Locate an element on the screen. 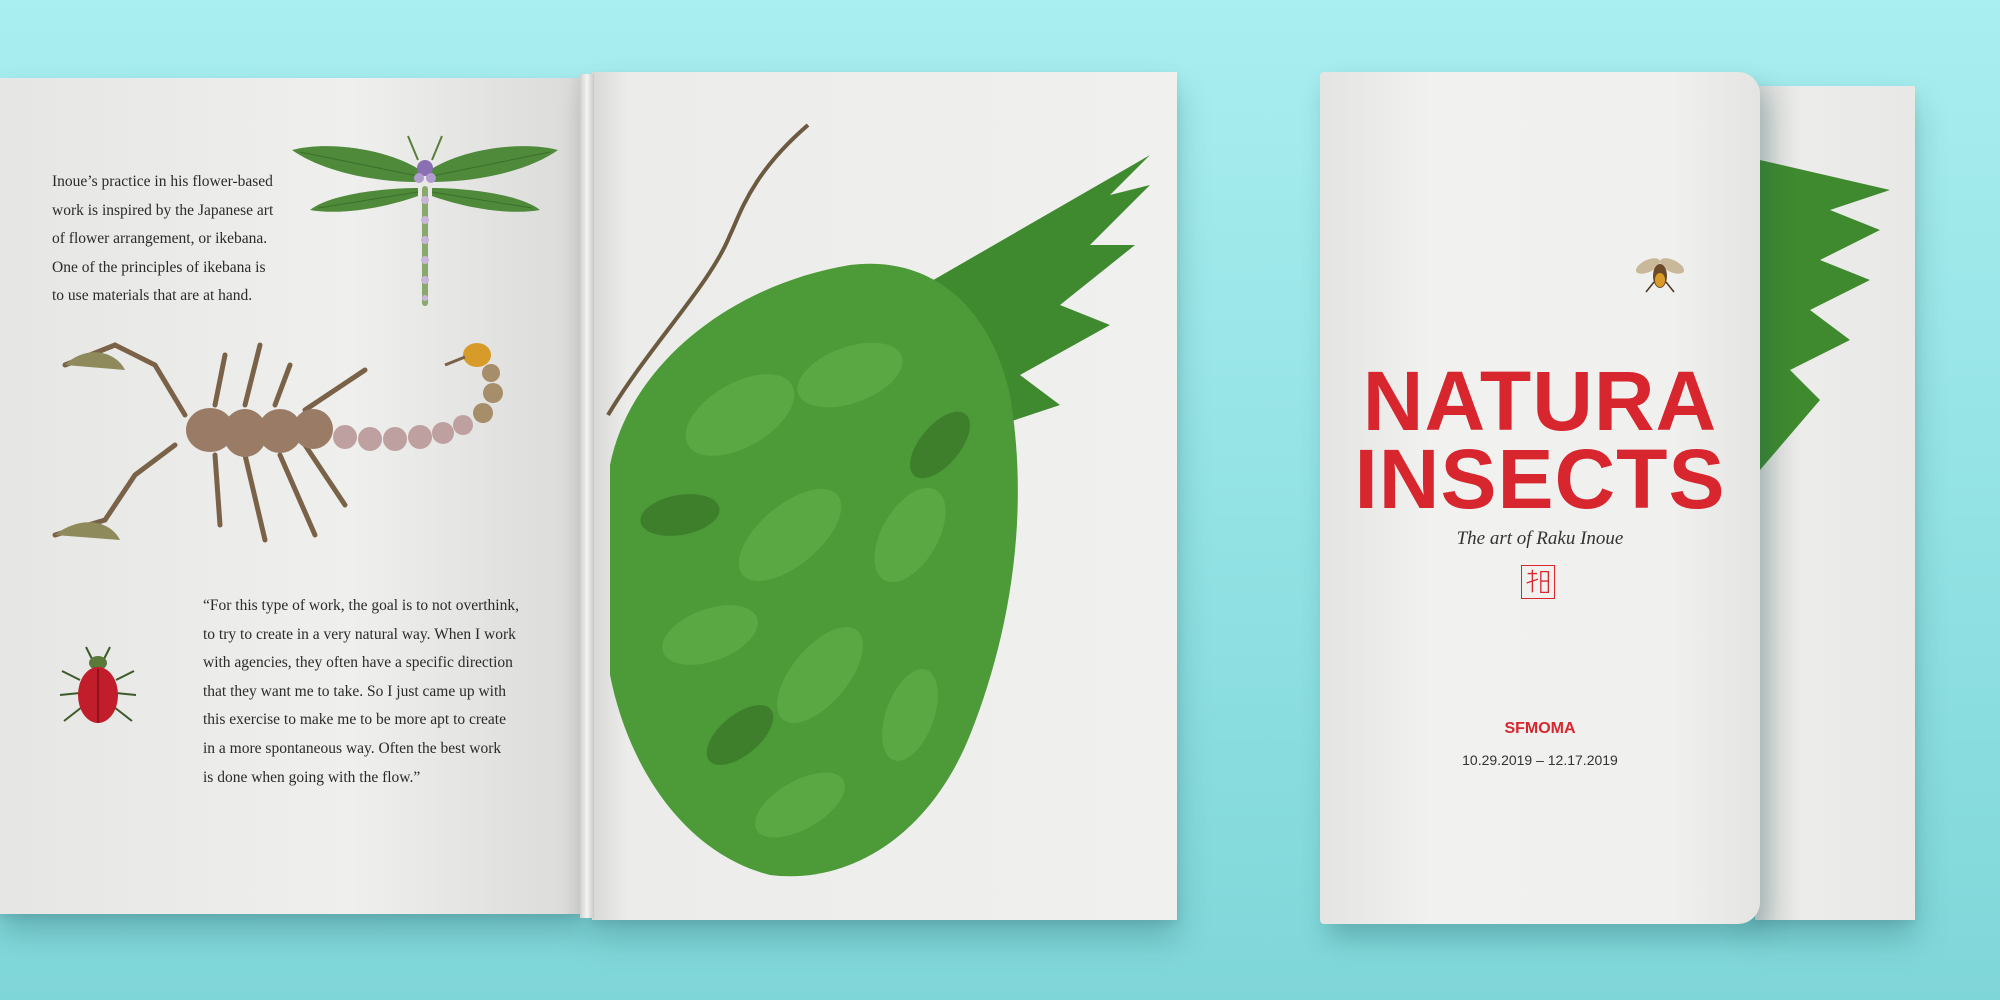 Image resolution: width=2000 pixels, height=1000 pixels. back-booklet-leaves is located at coordinates (1825, 315).